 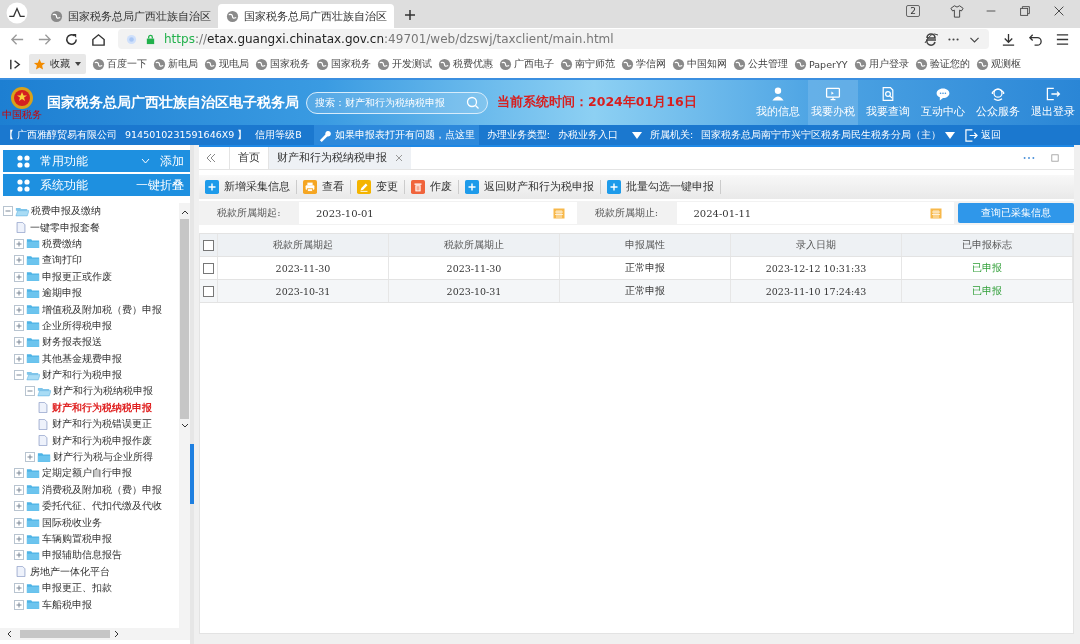 What do you see at coordinates (760, 64) in the screenshot?
I see `bookmark-link: 公共管理` at bounding box center [760, 64].